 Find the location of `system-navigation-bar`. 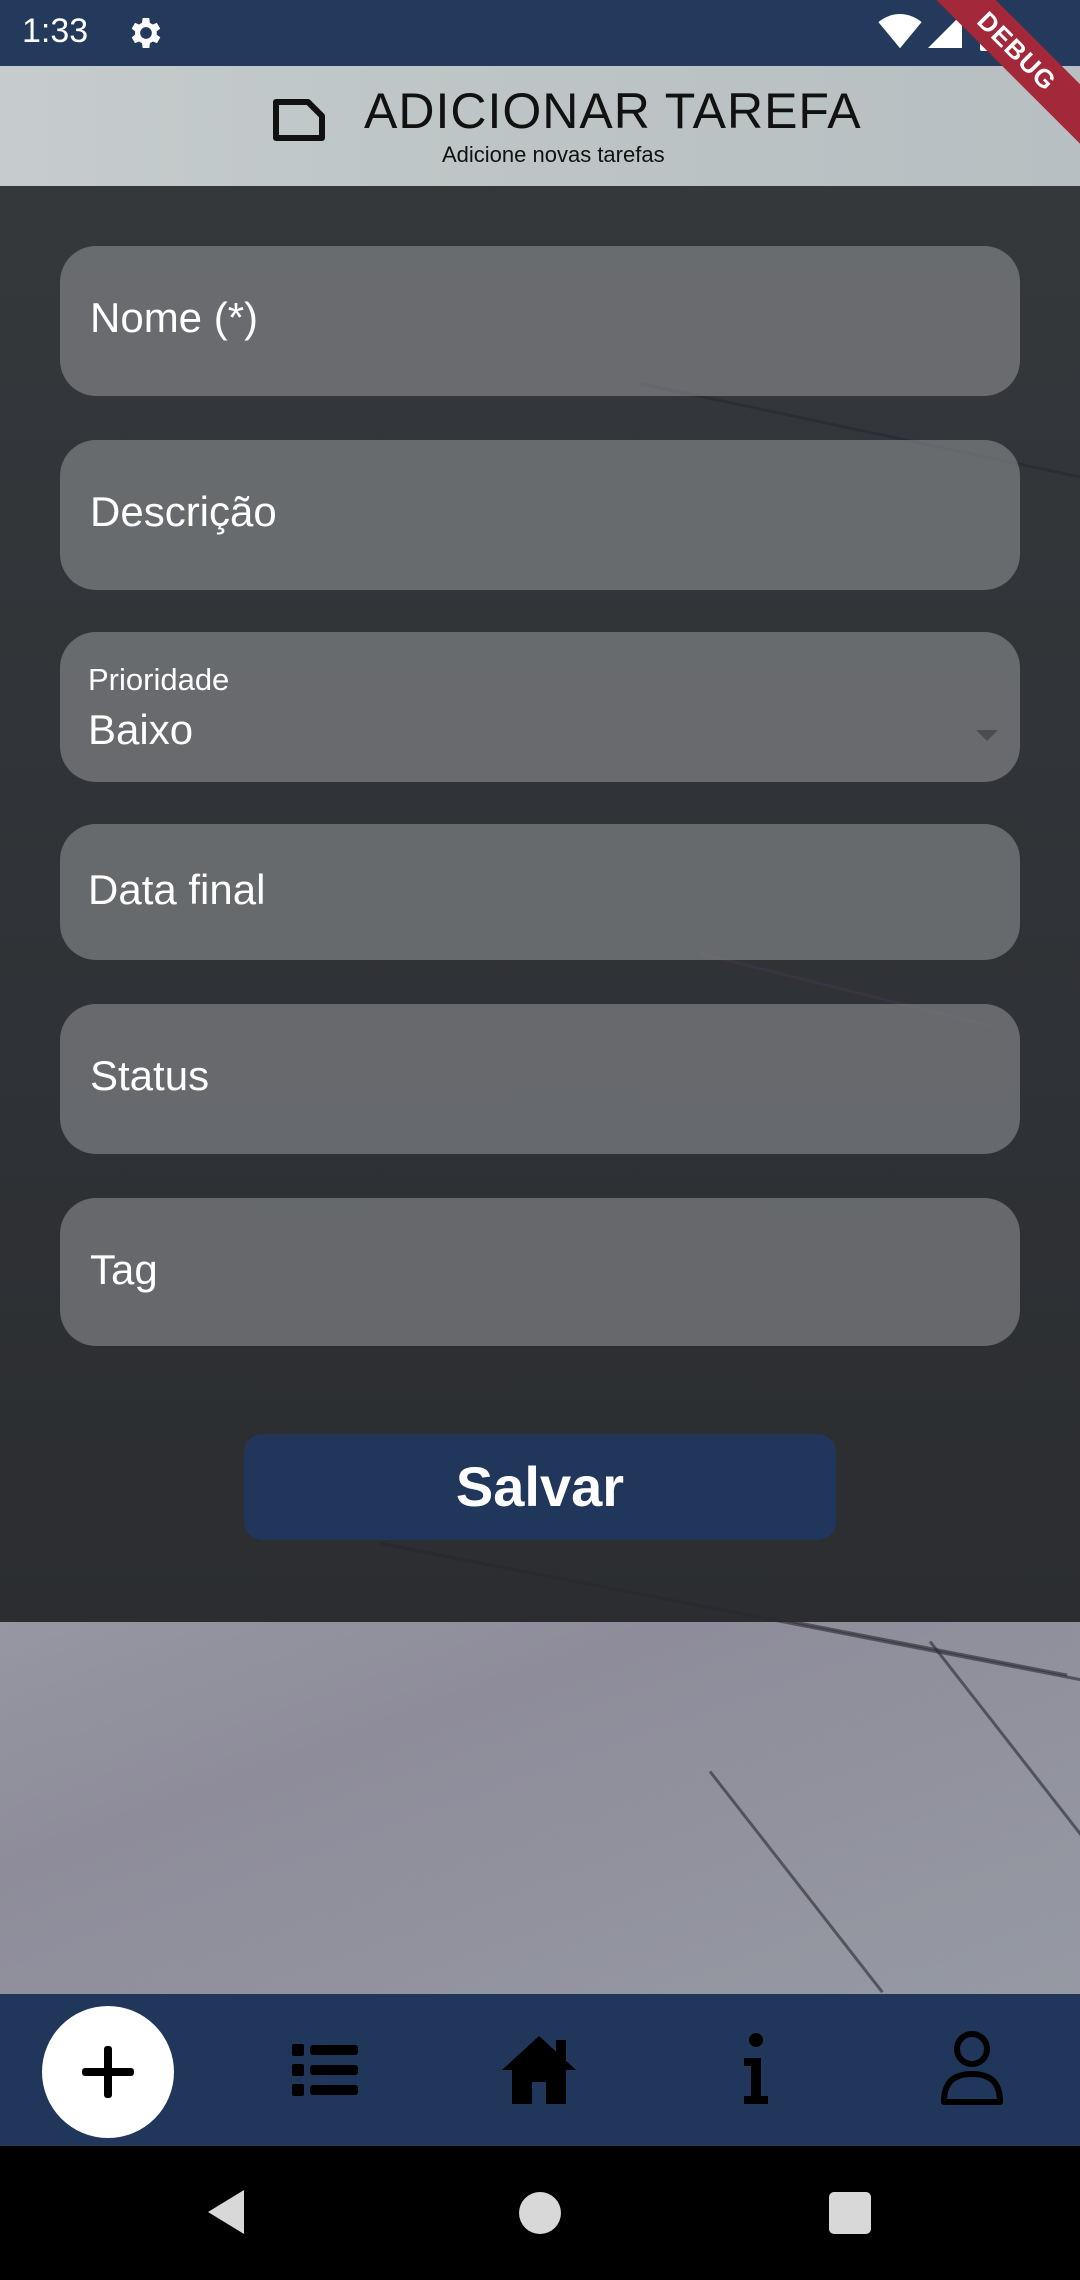

system-navigation-bar is located at coordinates (540, 2213).